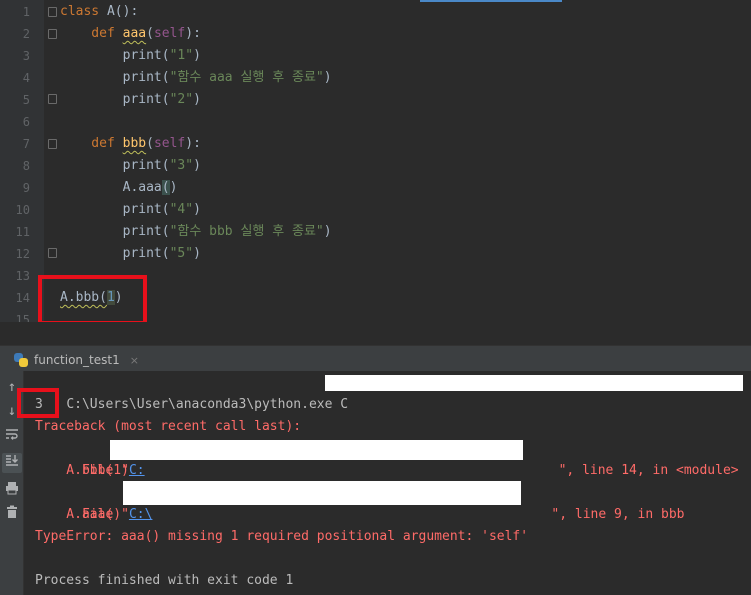  I want to click on code-text: print("3"), so click(130, 166).